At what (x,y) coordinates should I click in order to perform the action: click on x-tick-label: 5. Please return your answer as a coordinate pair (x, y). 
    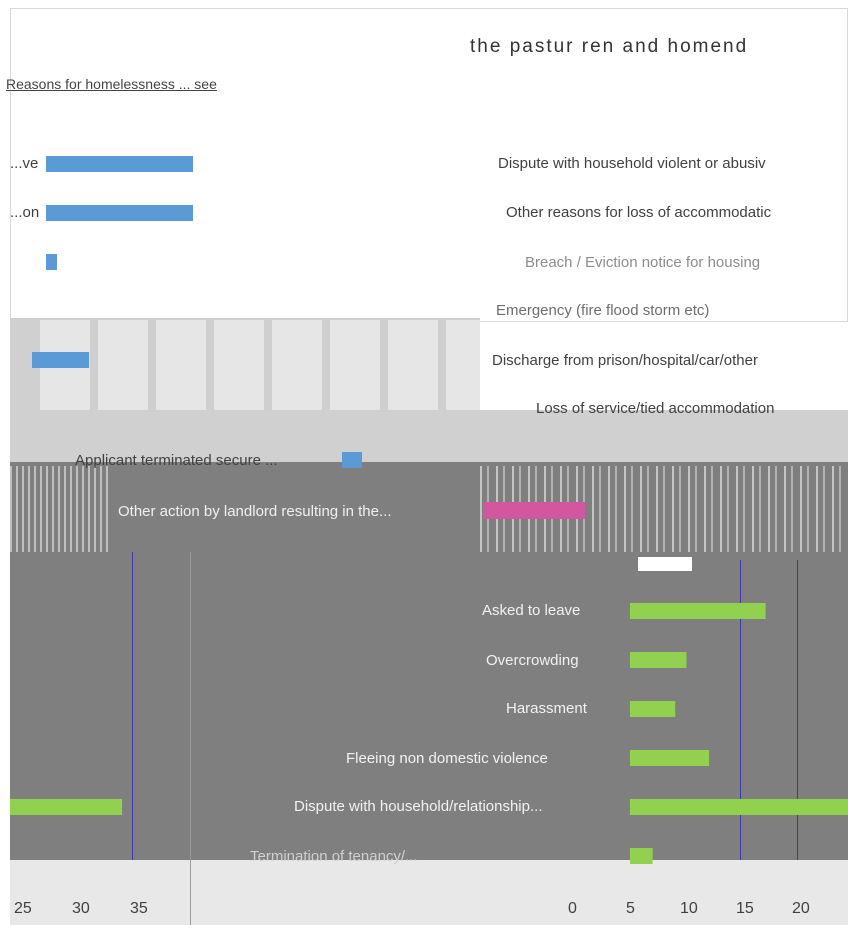
    Looking at the image, I should click on (630, 908).